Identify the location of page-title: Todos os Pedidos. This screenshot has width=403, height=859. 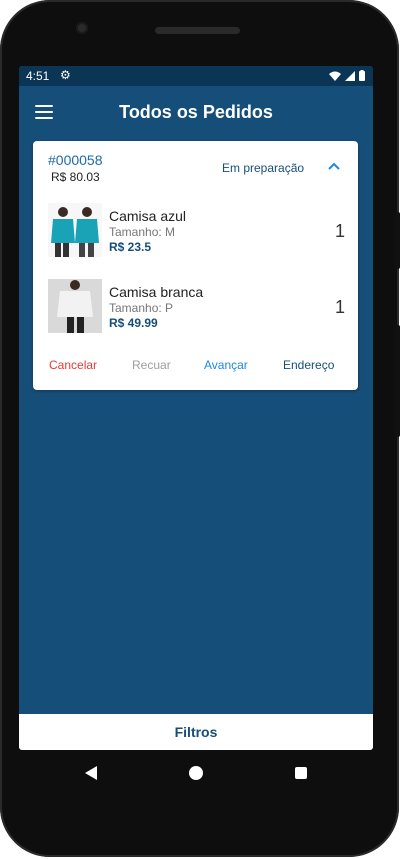
(196, 112).